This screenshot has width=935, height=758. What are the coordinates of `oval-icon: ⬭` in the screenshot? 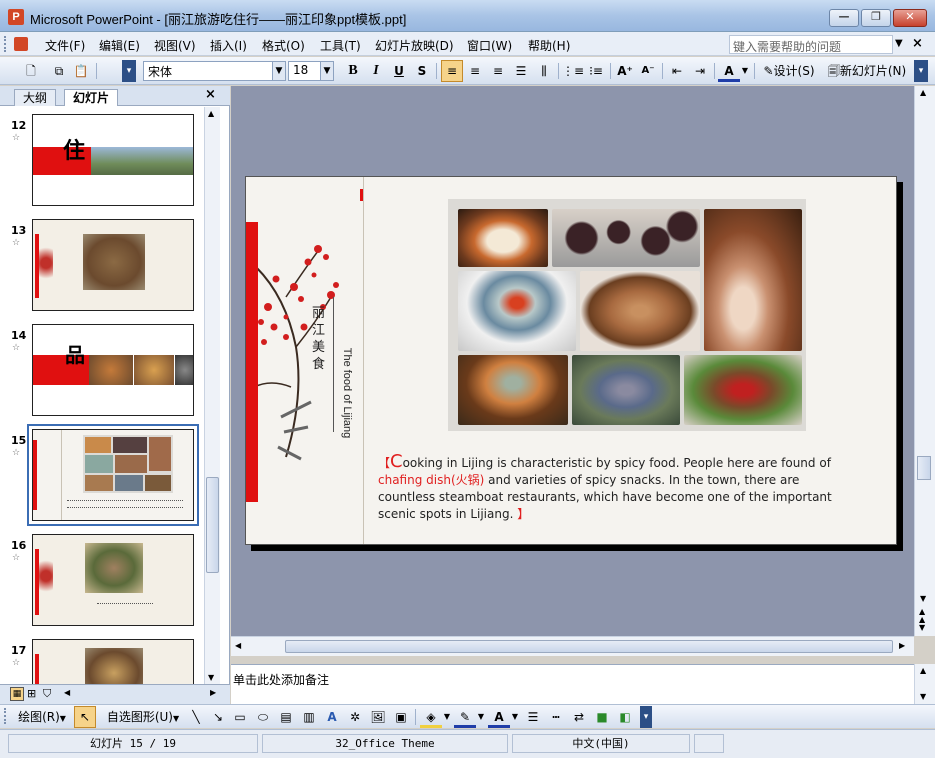 It's located at (263, 717).